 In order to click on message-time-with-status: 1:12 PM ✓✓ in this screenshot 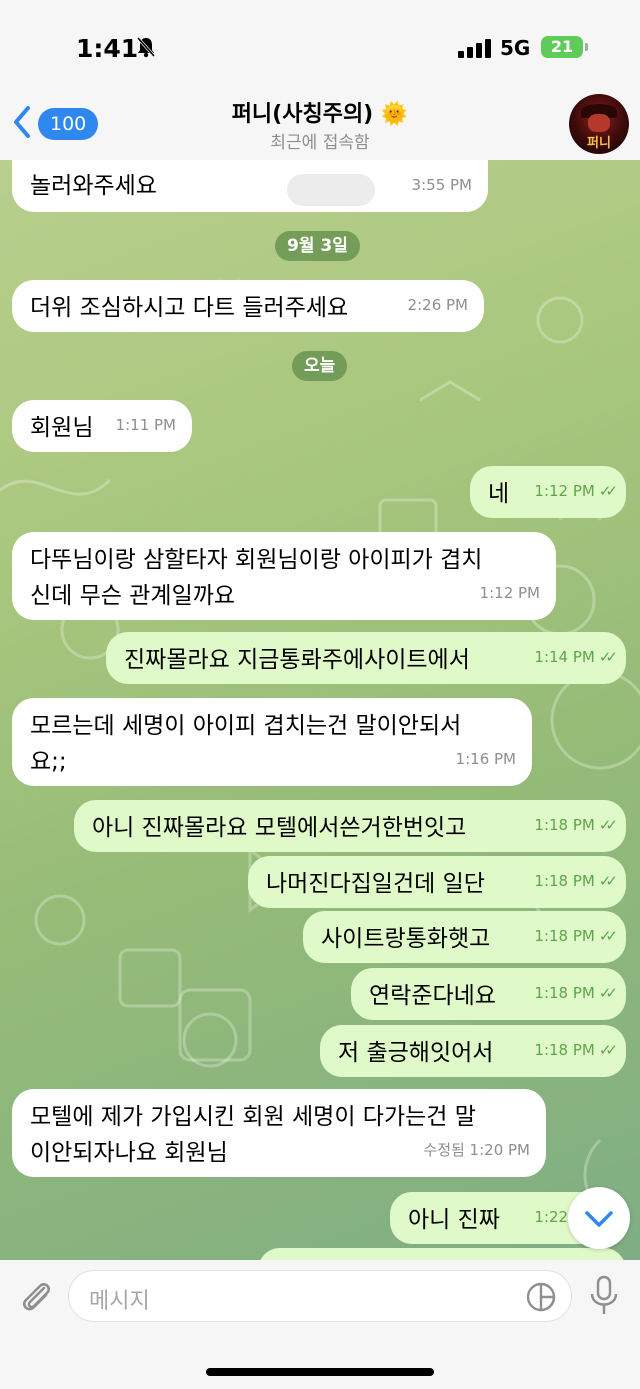, I will do `click(576, 491)`.